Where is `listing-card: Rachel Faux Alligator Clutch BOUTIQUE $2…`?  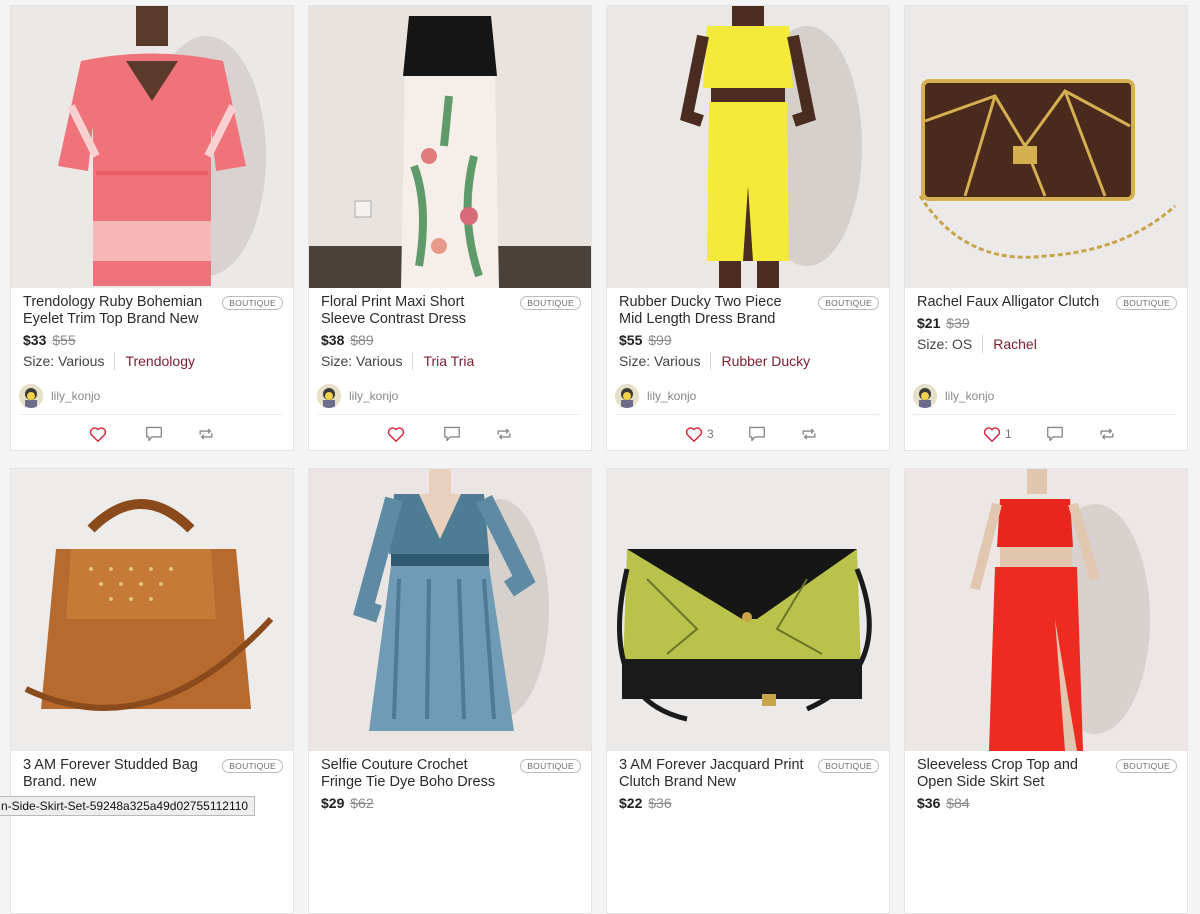
listing-card: Rachel Faux Alligator Clutch BOUTIQUE $2… is located at coordinates (1046, 228).